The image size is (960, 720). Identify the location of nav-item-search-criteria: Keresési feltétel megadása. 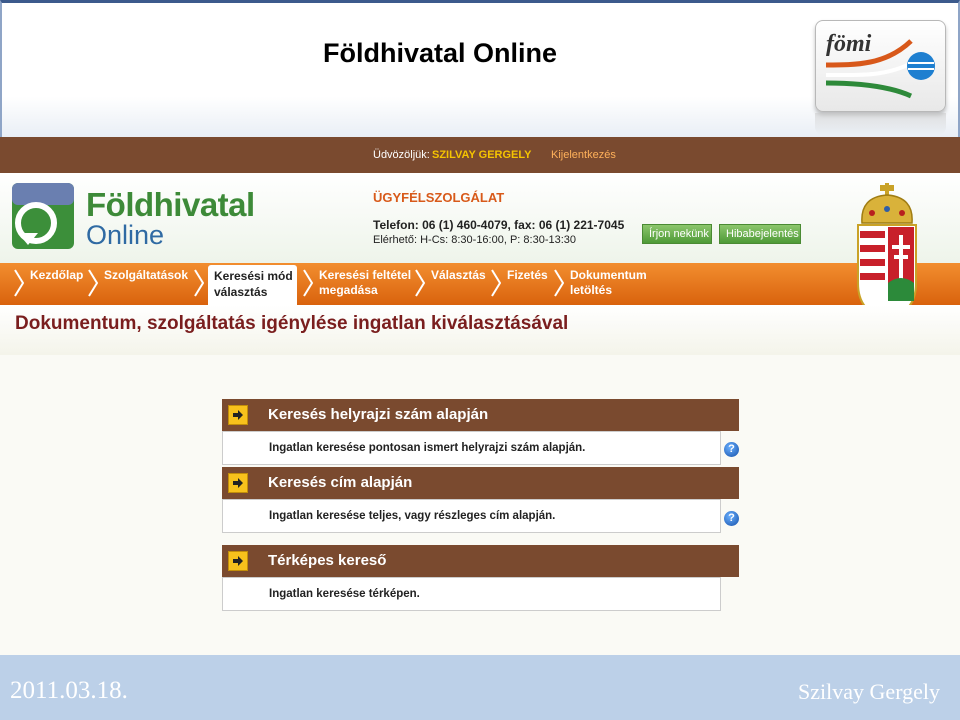
(365, 283).